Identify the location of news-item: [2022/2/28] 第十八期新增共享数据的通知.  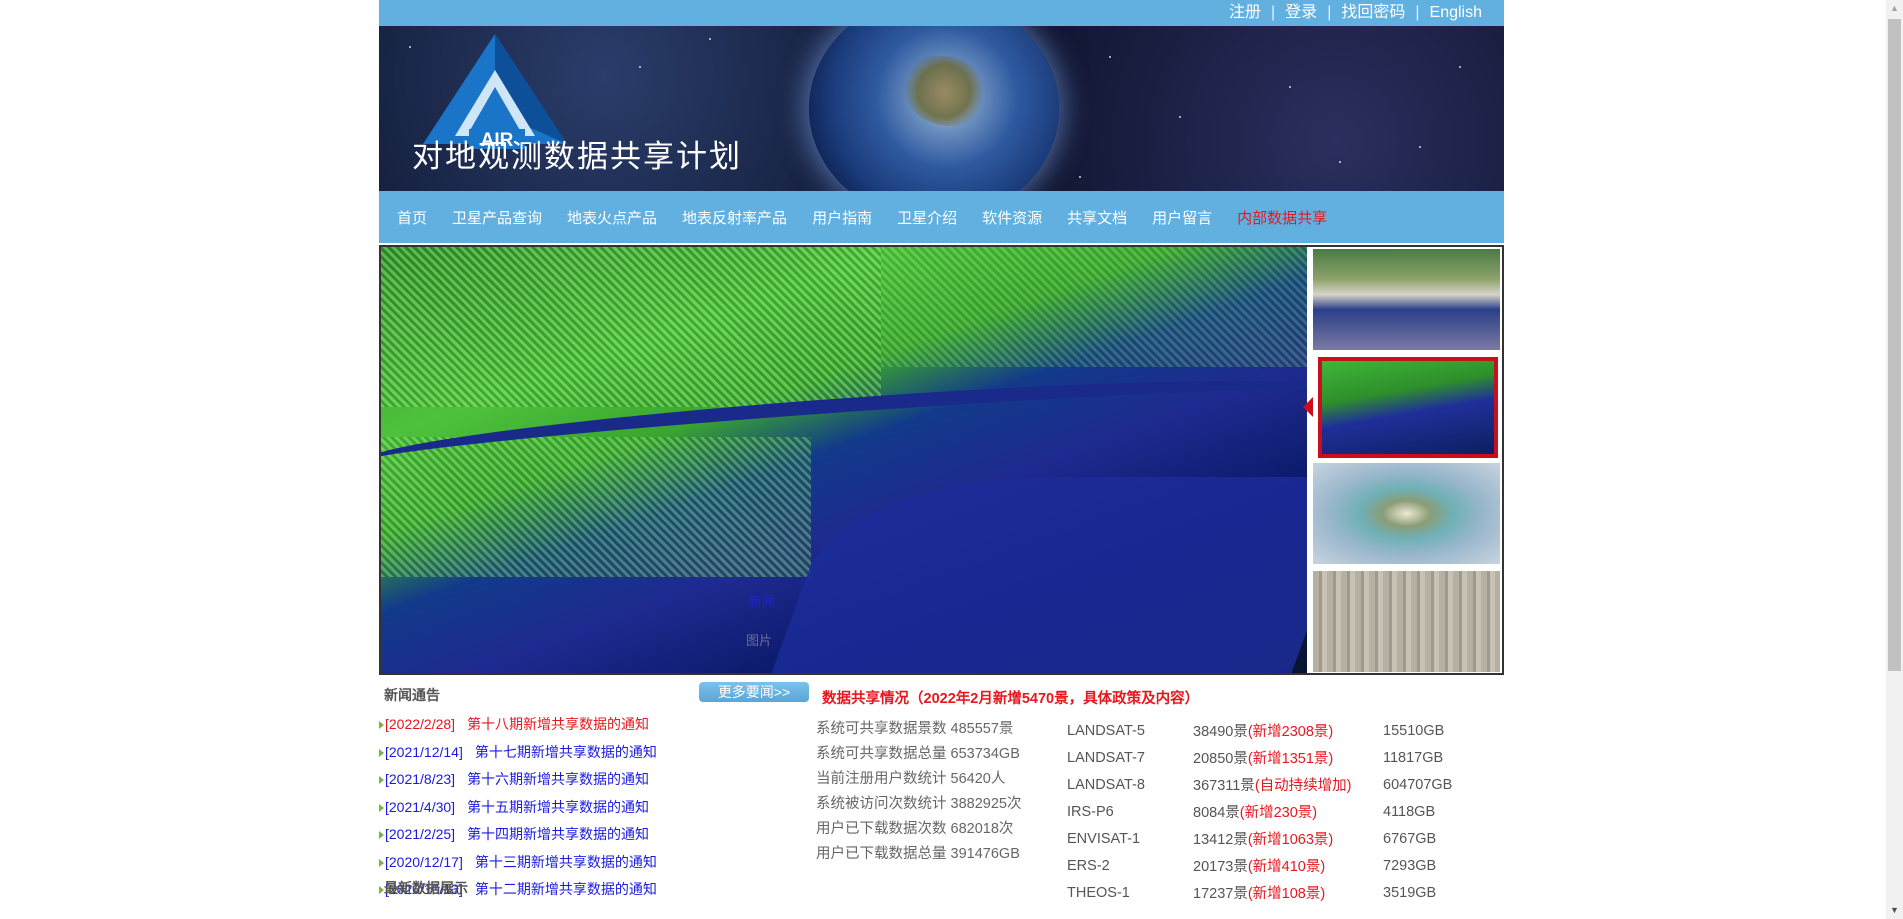
(518, 725).